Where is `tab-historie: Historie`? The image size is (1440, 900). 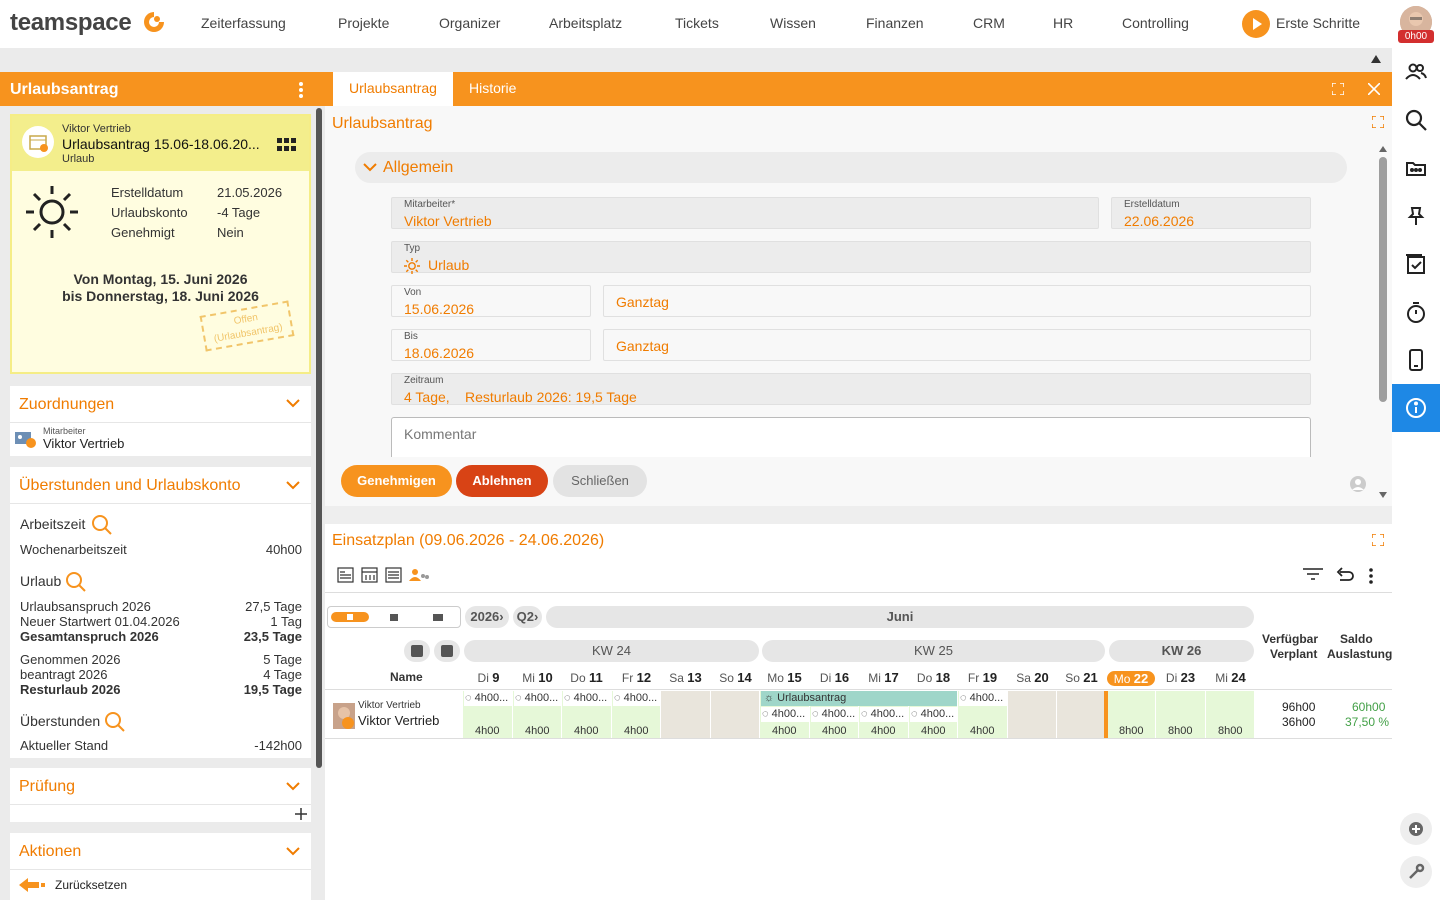
tab-historie: Historie is located at coordinates (492, 89).